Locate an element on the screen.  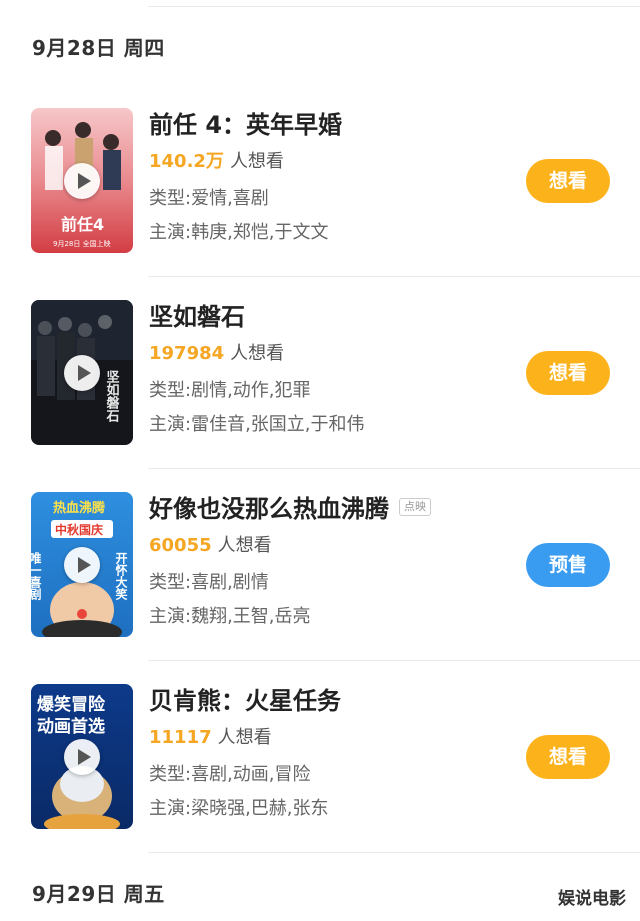
movie-title: 好像也没那么热血沸腾 点映 is located at coordinates (329, 509).